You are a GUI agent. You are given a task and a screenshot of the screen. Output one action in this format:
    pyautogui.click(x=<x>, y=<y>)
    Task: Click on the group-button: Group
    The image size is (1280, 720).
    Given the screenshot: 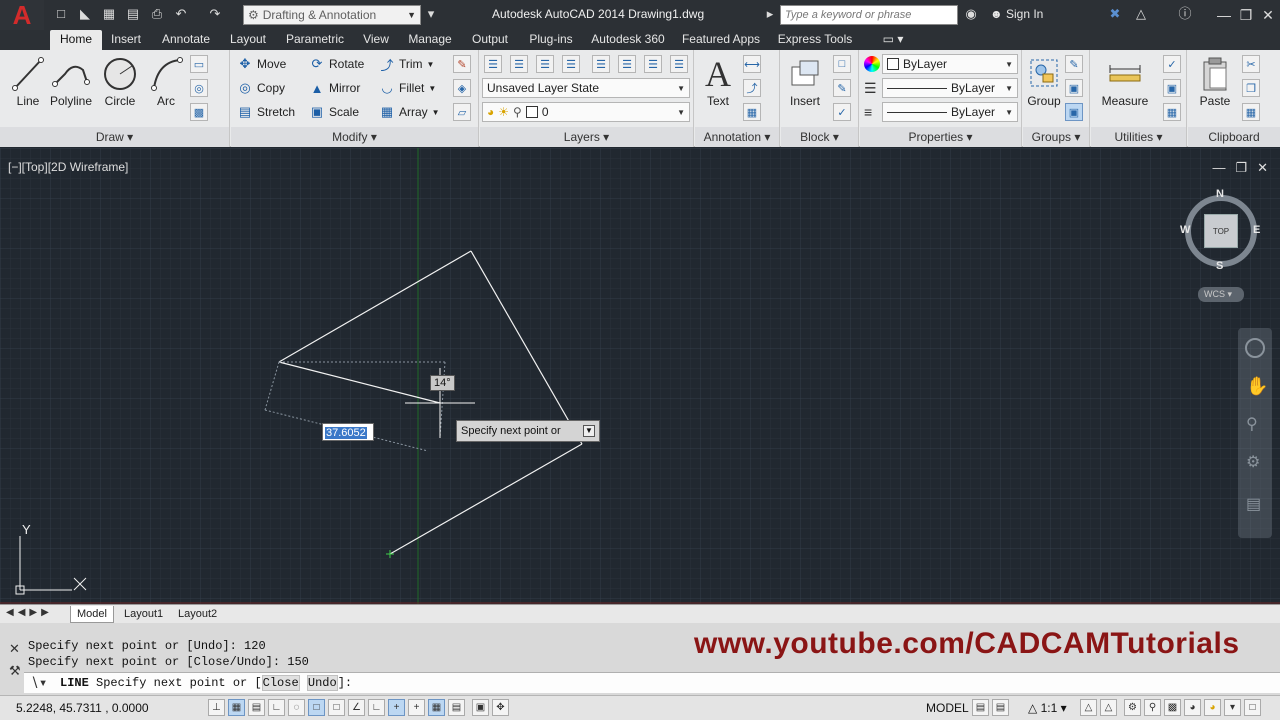 What is the action you would take?
    pyautogui.click(x=1044, y=81)
    